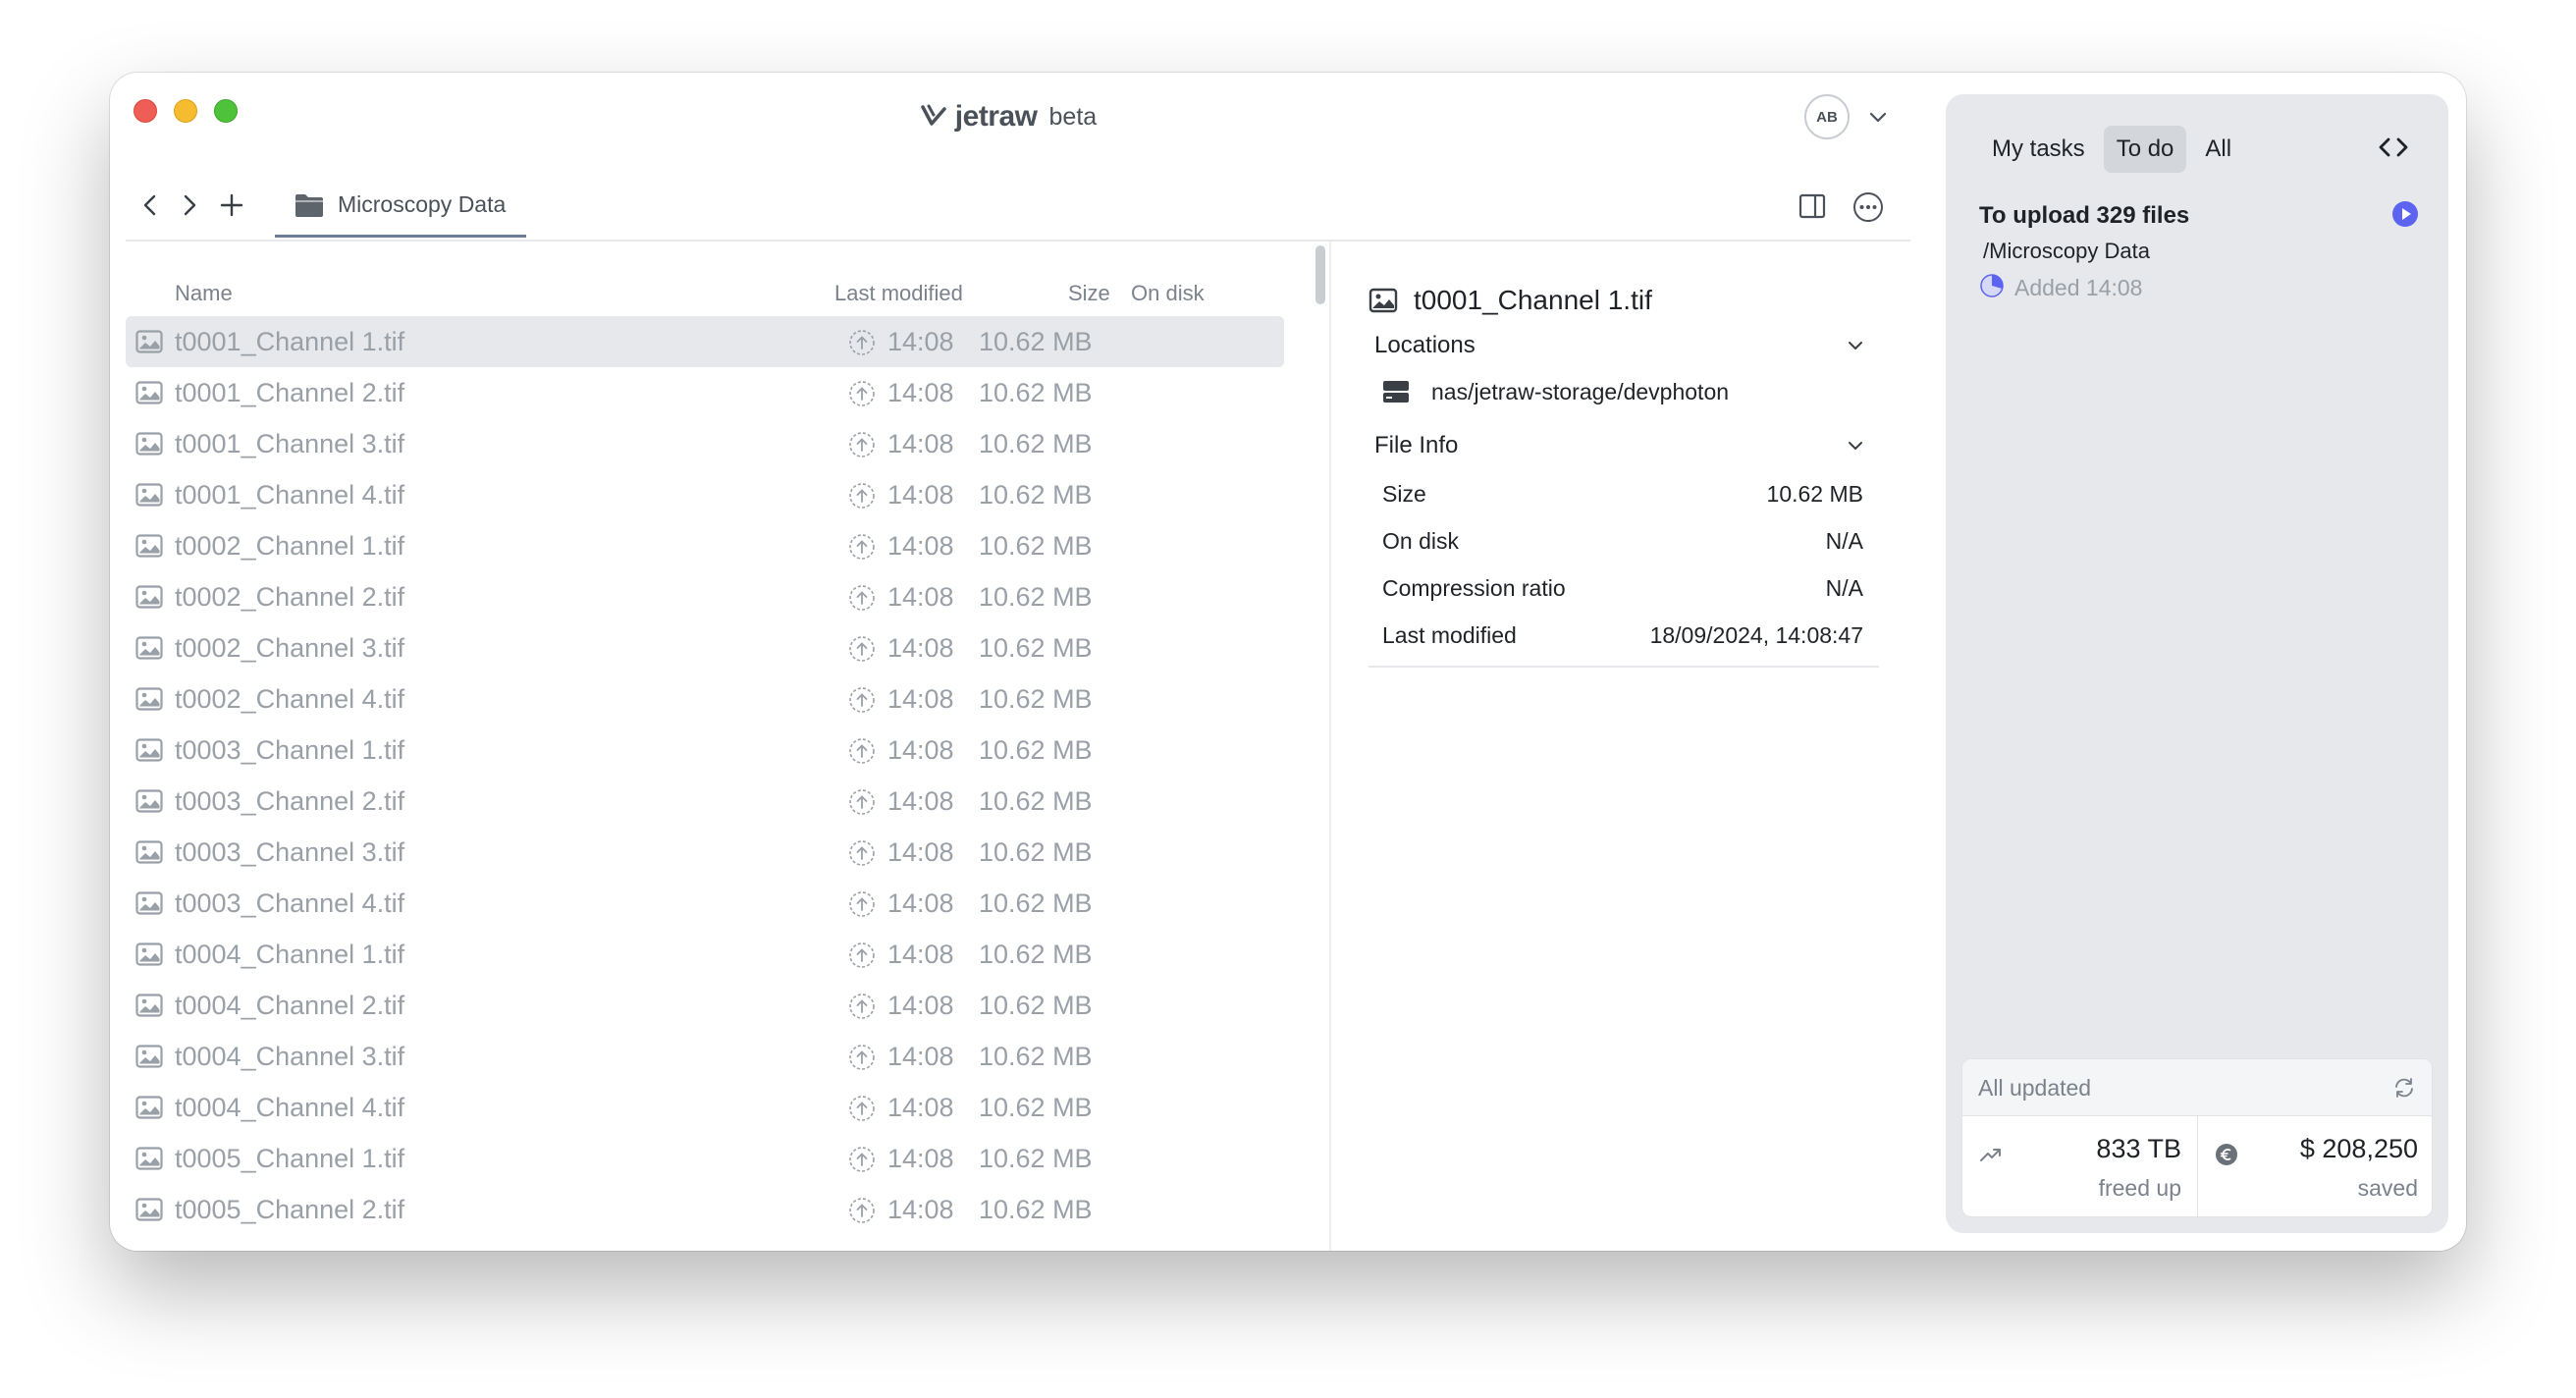  Describe the element at coordinates (2226, 1154) in the screenshot. I see `euro-icon` at that location.